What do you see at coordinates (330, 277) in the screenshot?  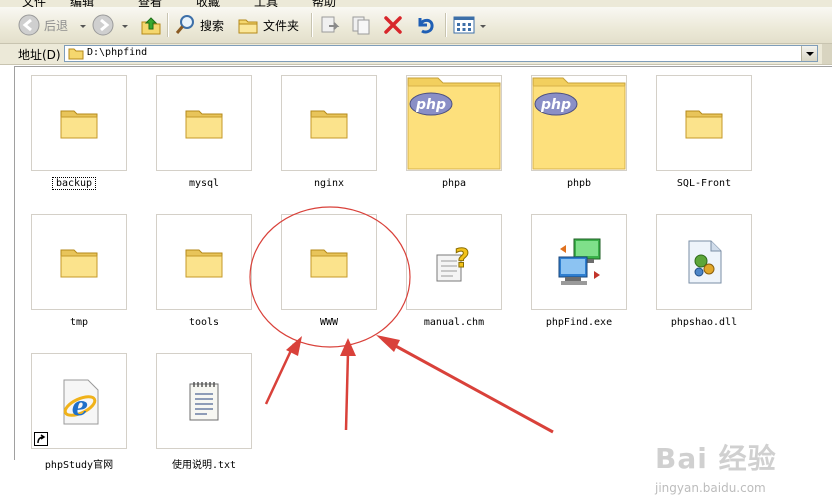 I see `highlight-circle` at bounding box center [330, 277].